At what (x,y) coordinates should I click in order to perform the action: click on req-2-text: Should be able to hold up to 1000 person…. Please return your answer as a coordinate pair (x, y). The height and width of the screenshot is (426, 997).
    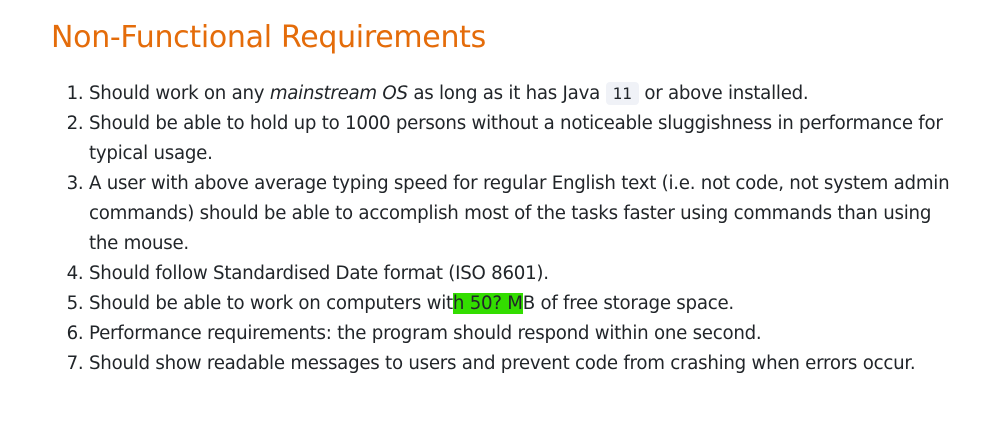
    Looking at the image, I should click on (516, 138).